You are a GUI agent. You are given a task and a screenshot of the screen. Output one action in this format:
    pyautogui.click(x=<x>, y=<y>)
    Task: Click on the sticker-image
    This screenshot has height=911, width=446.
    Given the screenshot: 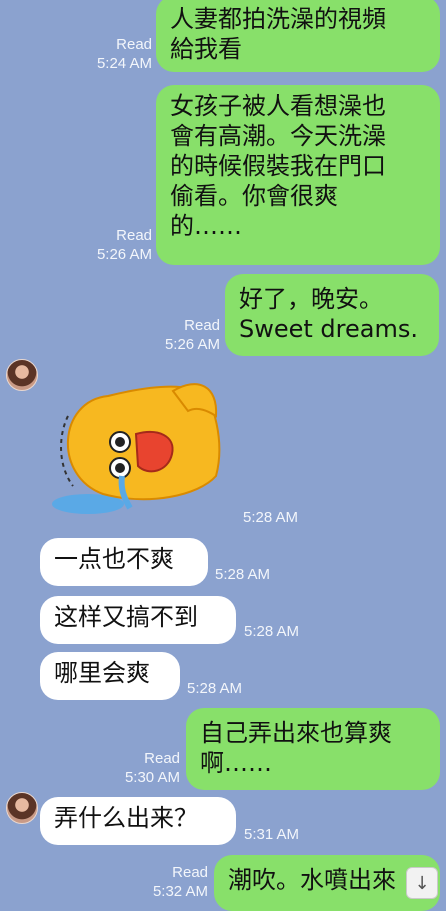 What is the action you would take?
    pyautogui.click(x=136, y=448)
    